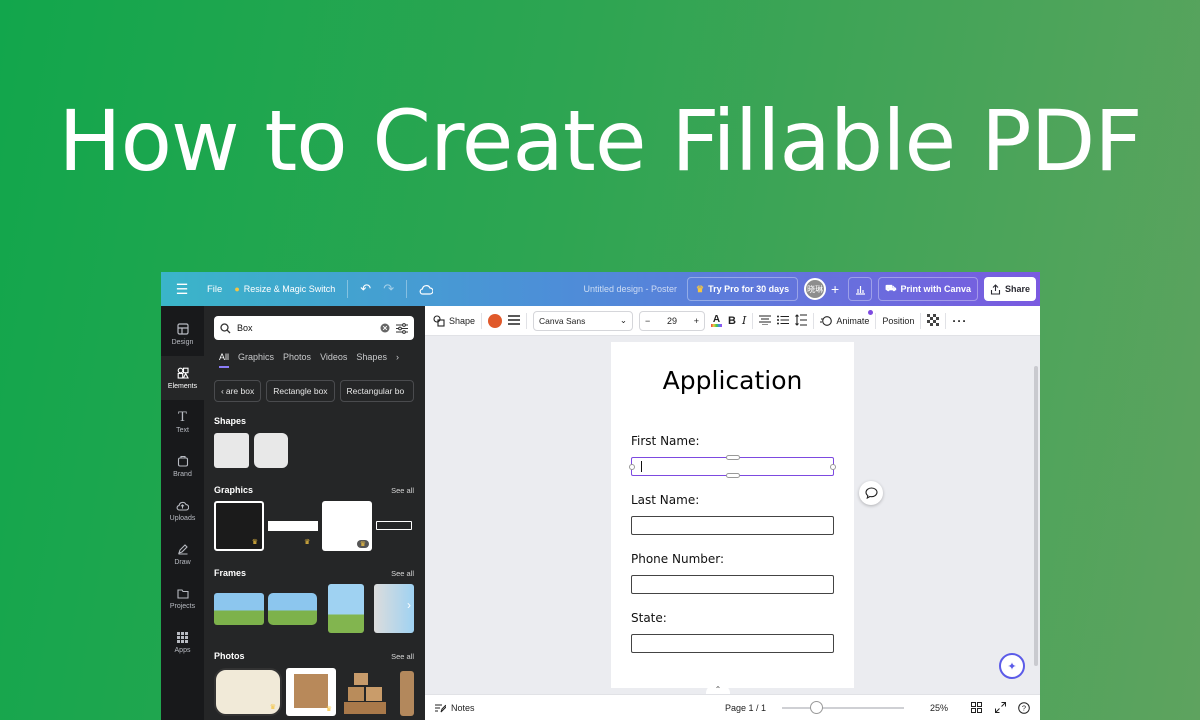 The width and height of the screenshot is (1200, 720). Describe the element at coordinates (745, 708) in the screenshot. I see `page-indicator: Page 1 / 1` at that location.